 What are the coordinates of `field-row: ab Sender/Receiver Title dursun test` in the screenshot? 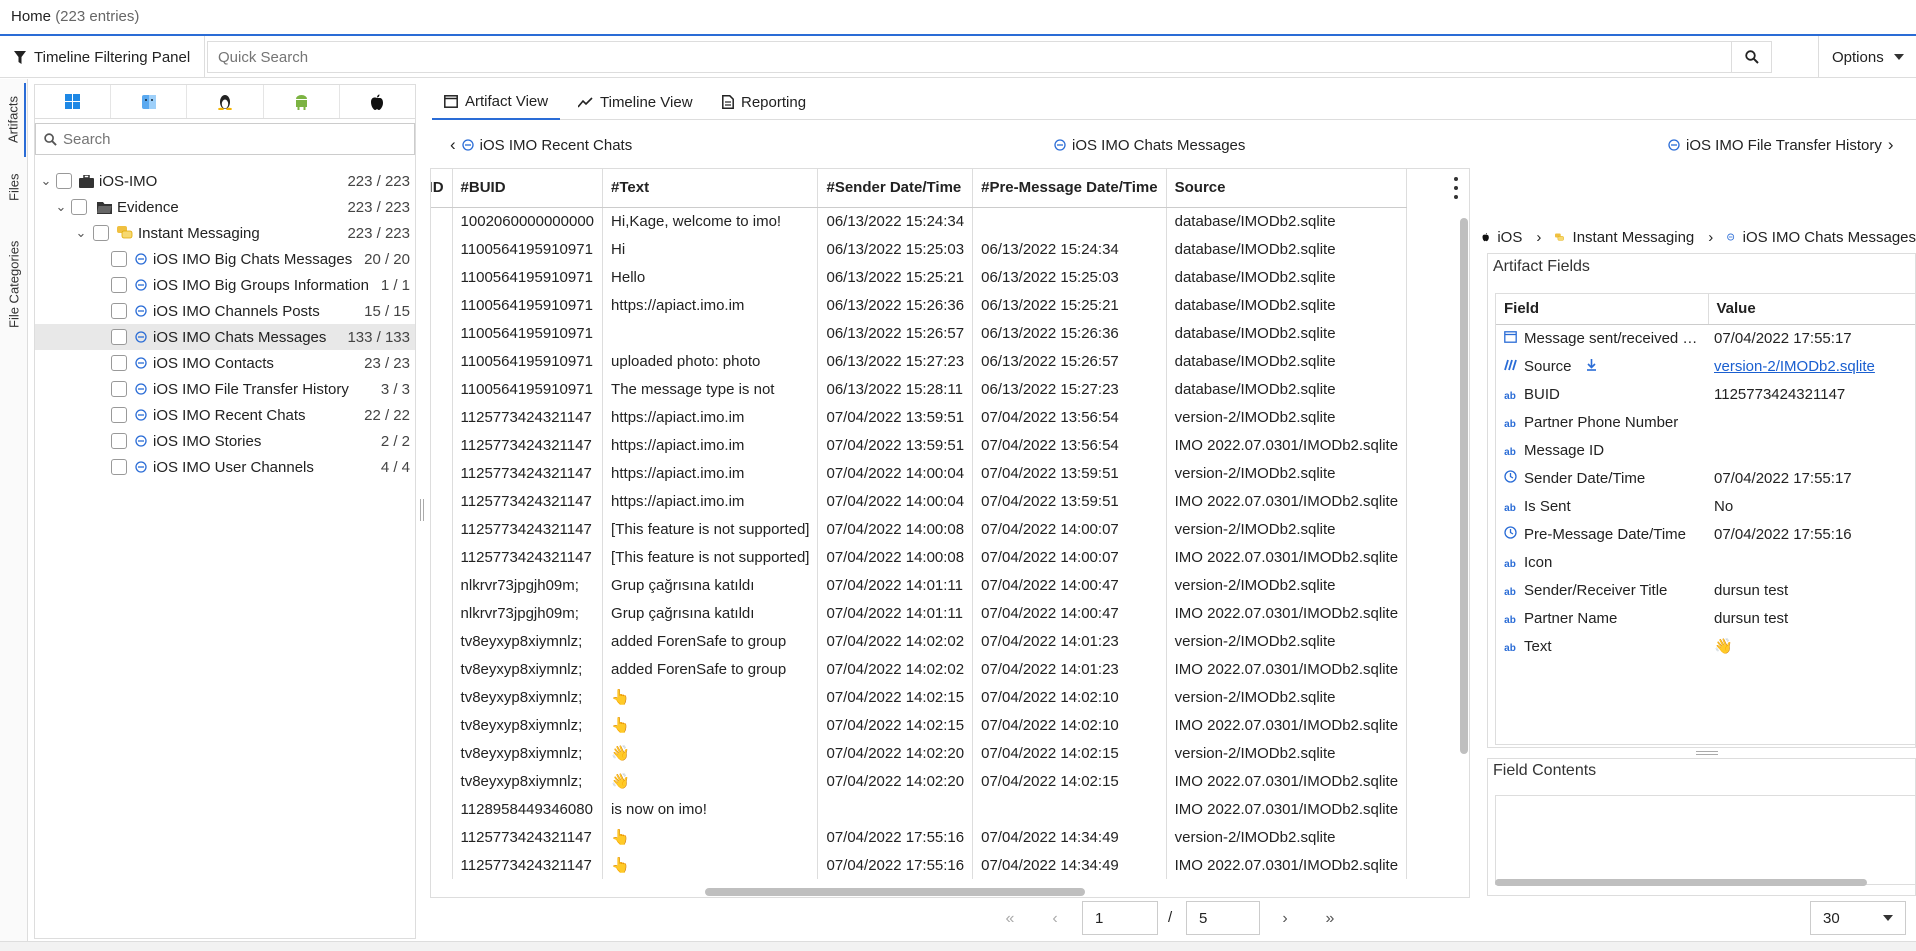 It's located at (1705, 590).